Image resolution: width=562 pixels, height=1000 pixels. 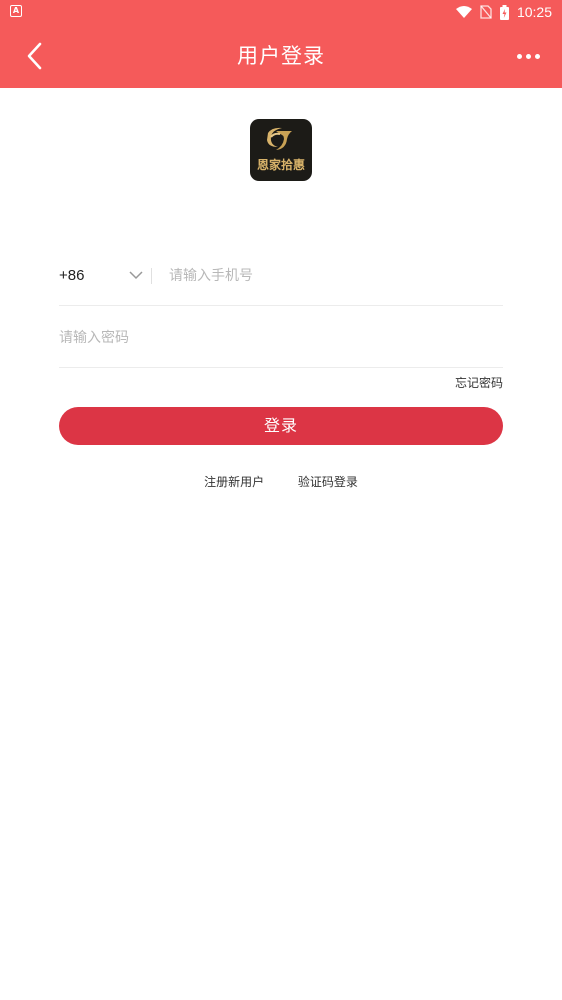 What do you see at coordinates (279, 138) in the screenshot?
I see `logo-mark-icon` at bounding box center [279, 138].